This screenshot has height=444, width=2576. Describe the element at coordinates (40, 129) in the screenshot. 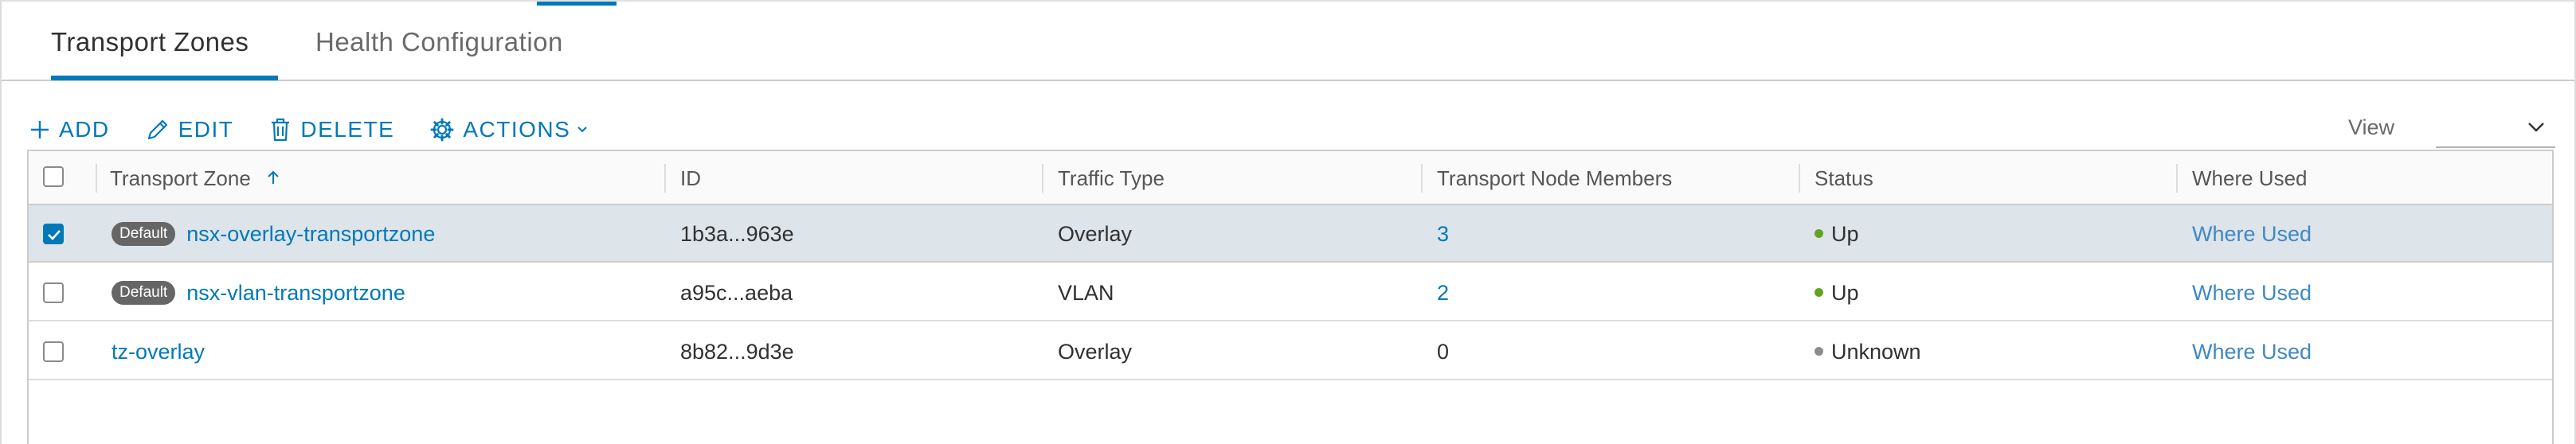

I see `plus-icon` at that location.